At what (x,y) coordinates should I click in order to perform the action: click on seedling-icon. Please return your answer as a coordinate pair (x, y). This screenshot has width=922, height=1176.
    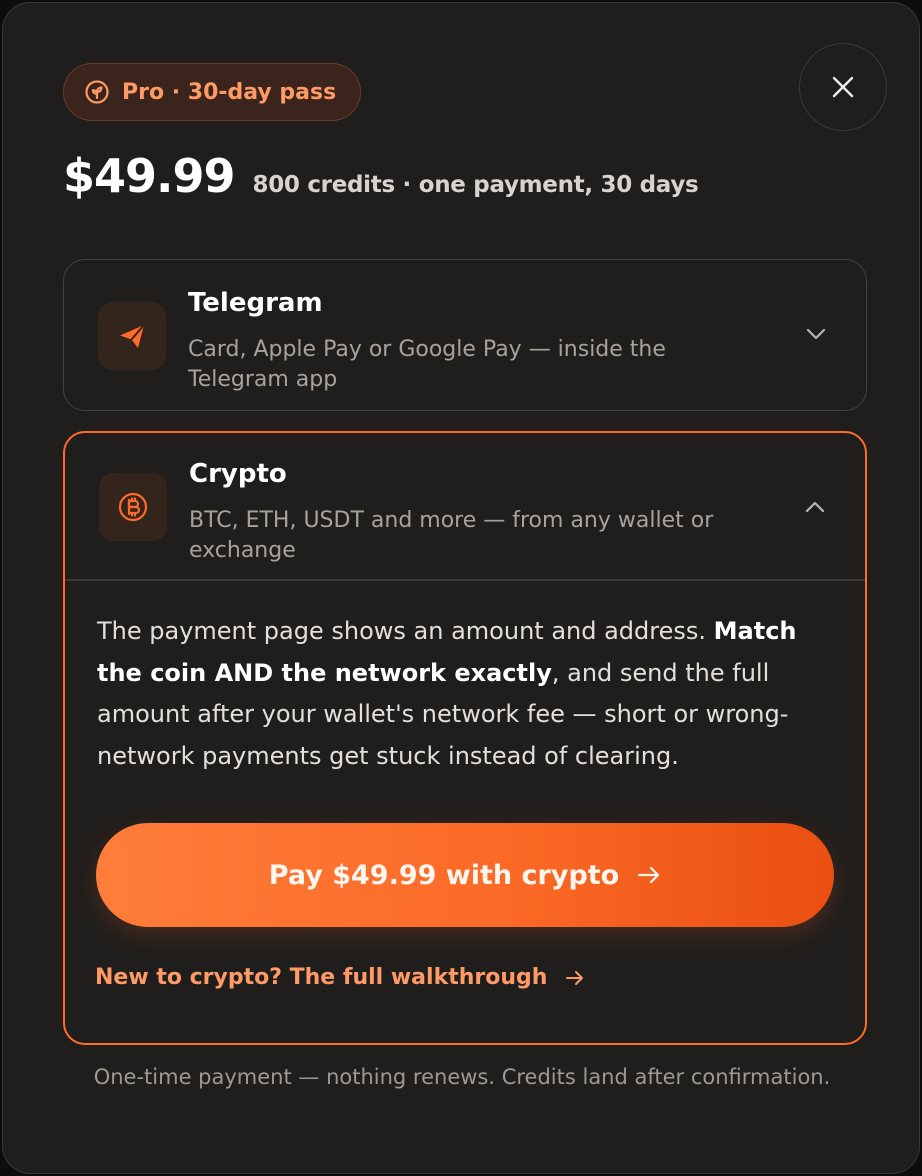
    Looking at the image, I should click on (97, 92).